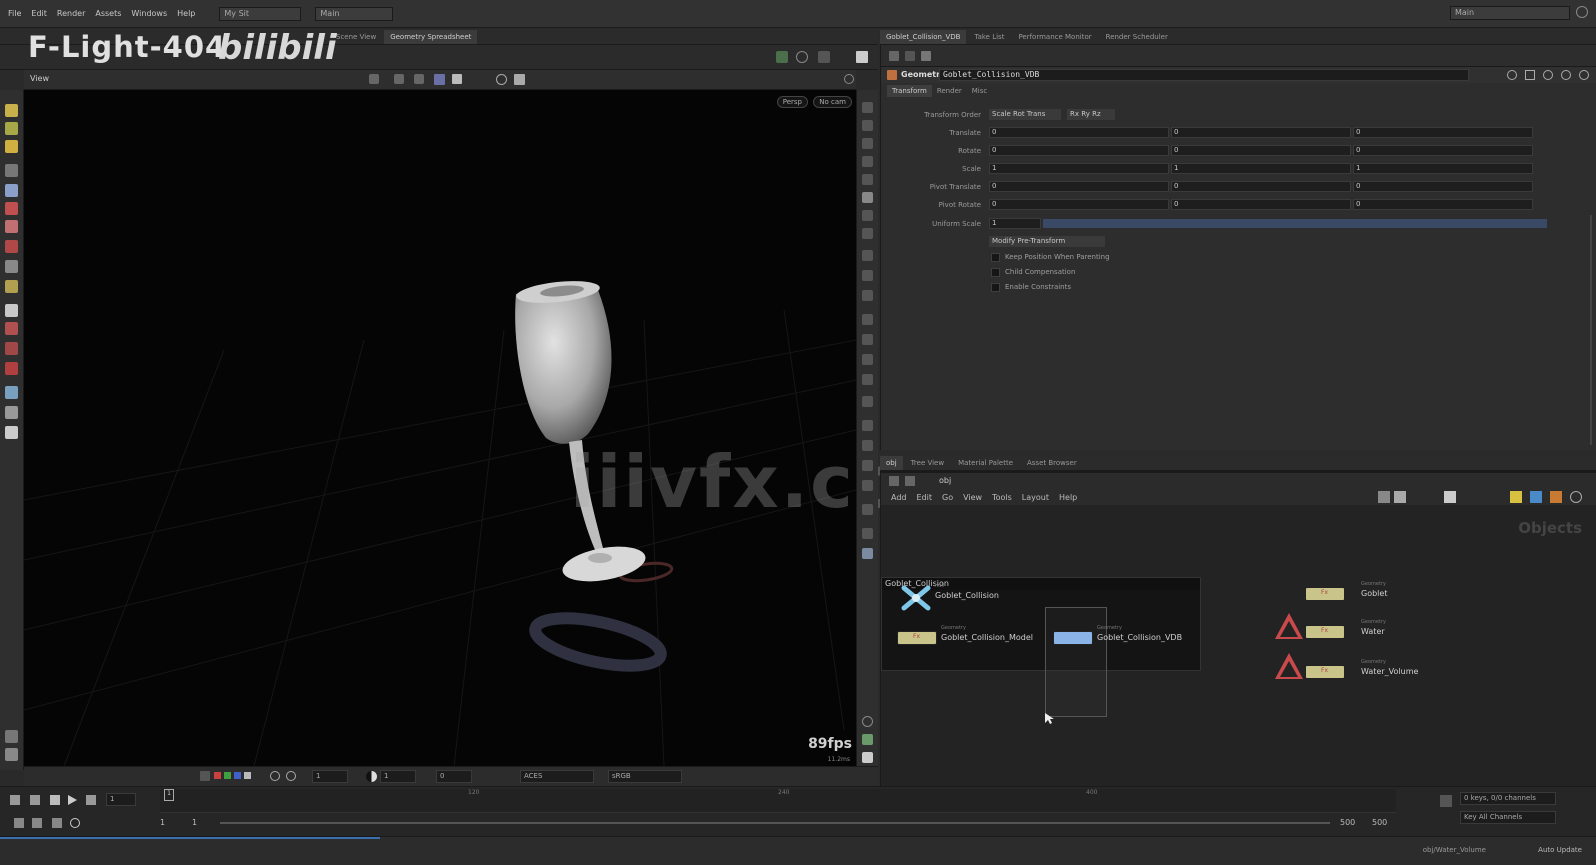 The height and width of the screenshot is (865, 1596). What do you see at coordinates (925, 497) in the screenshot?
I see `net-menu-edit: Edit` at bounding box center [925, 497].